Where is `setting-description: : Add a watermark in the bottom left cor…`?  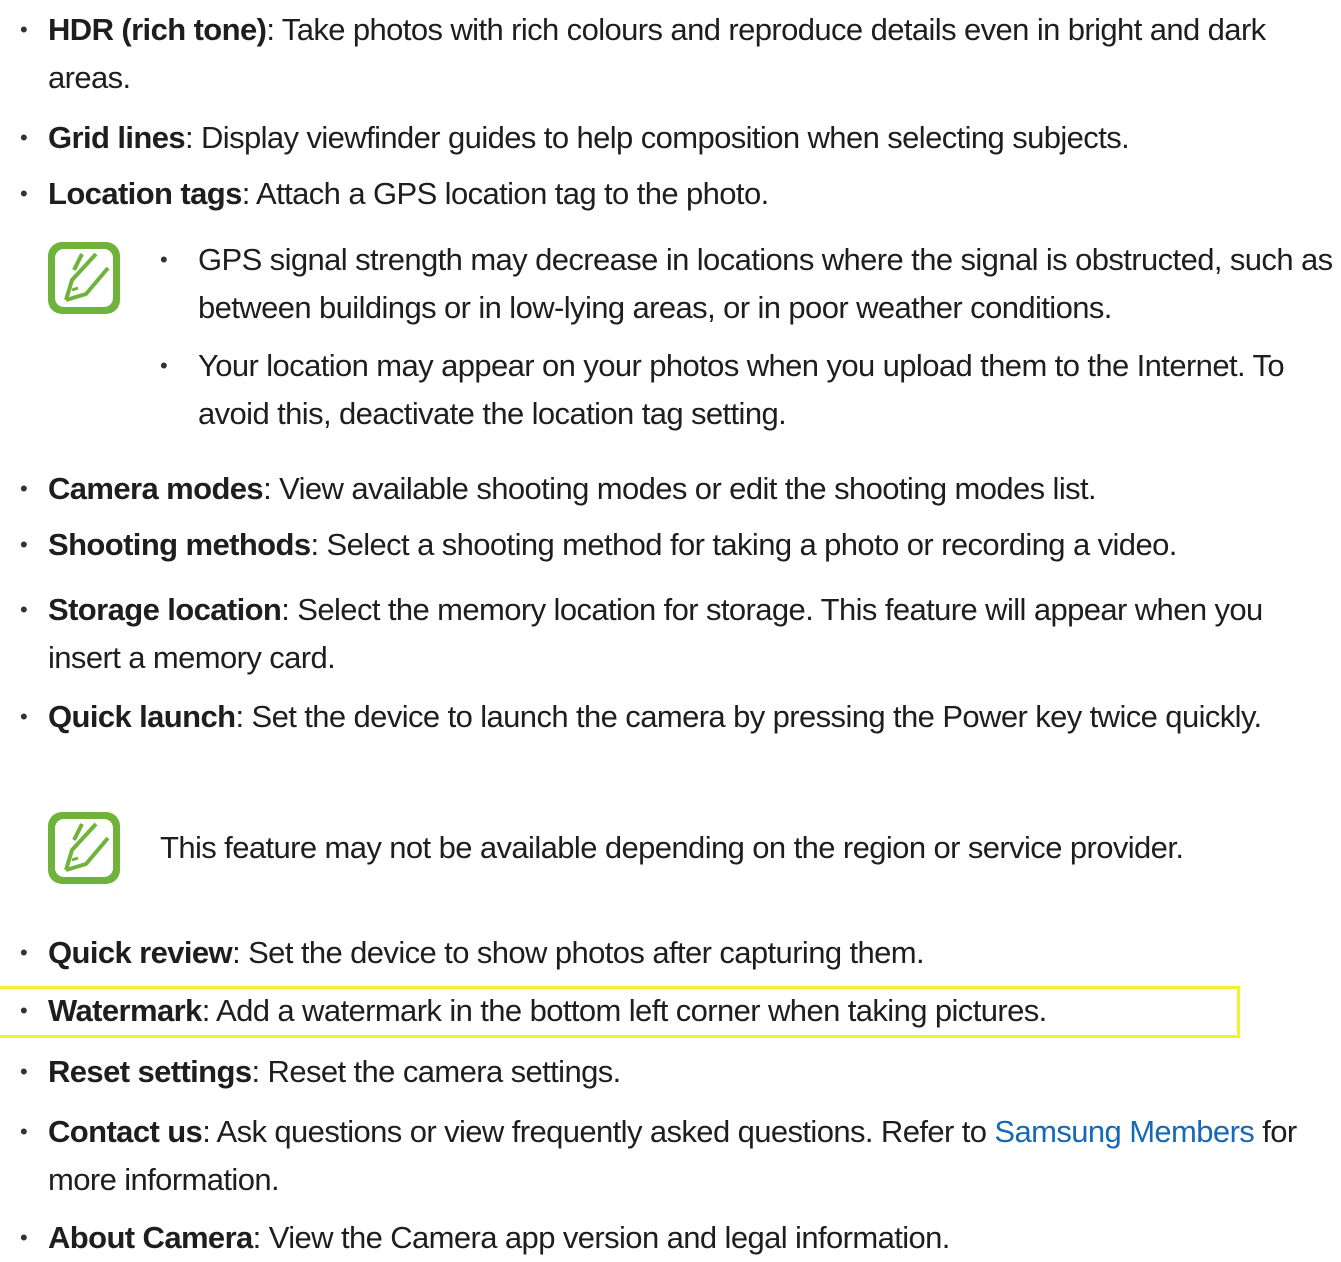 setting-description: : Add a watermark in the bottom left cor… is located at coordinates (624, 1010).